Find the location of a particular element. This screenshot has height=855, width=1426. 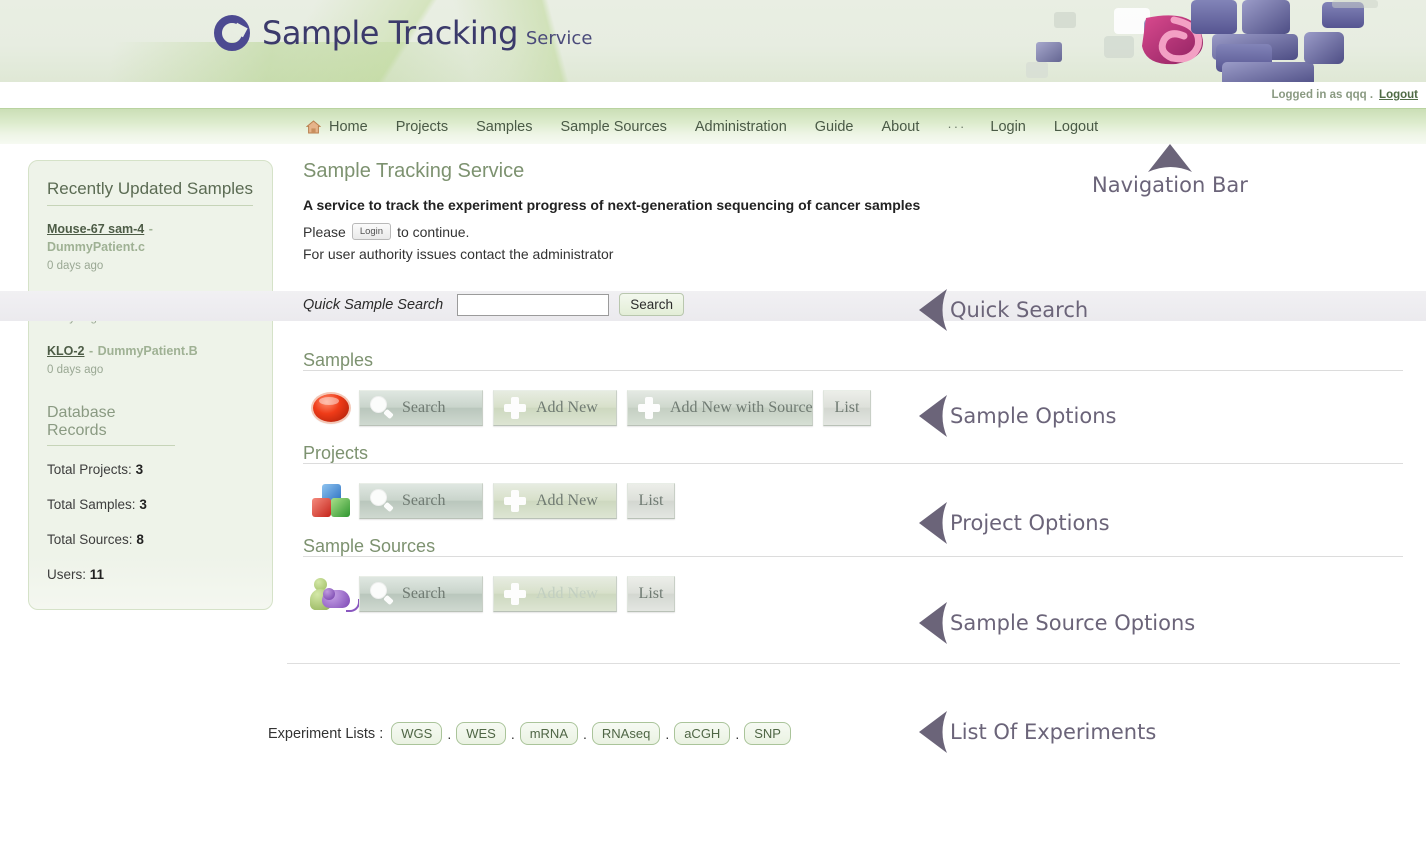

experiments-divider is located at coordinates (843, 663).